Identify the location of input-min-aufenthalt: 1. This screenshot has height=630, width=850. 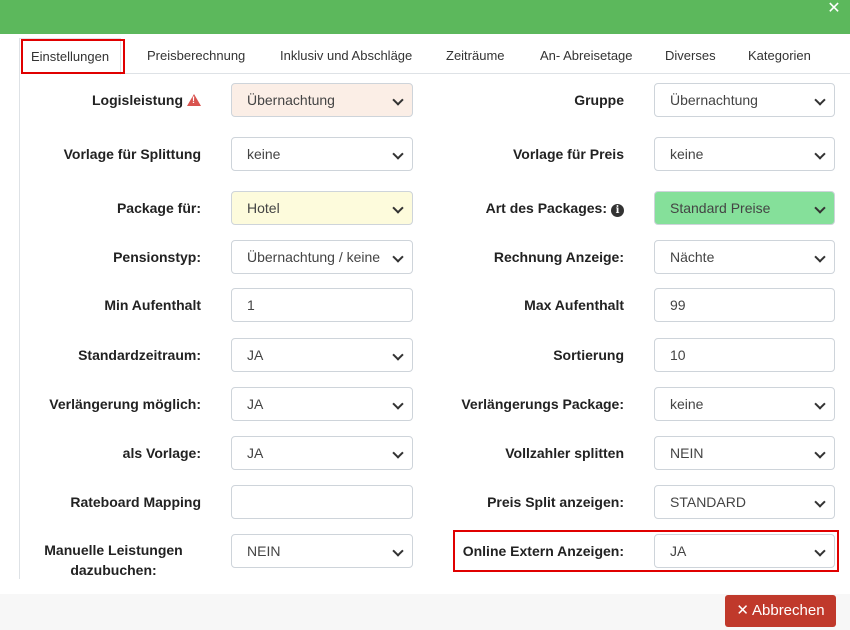
(322, 305).